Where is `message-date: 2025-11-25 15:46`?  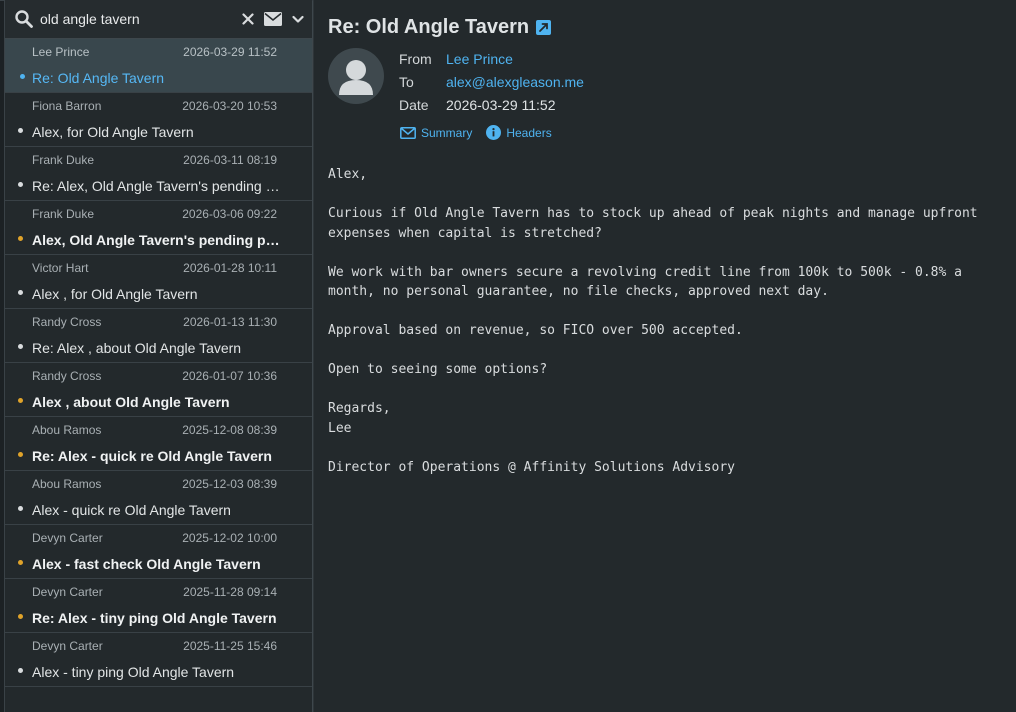
message-date: 2025-11-25 15:46 is located at coordinates (230, 646).